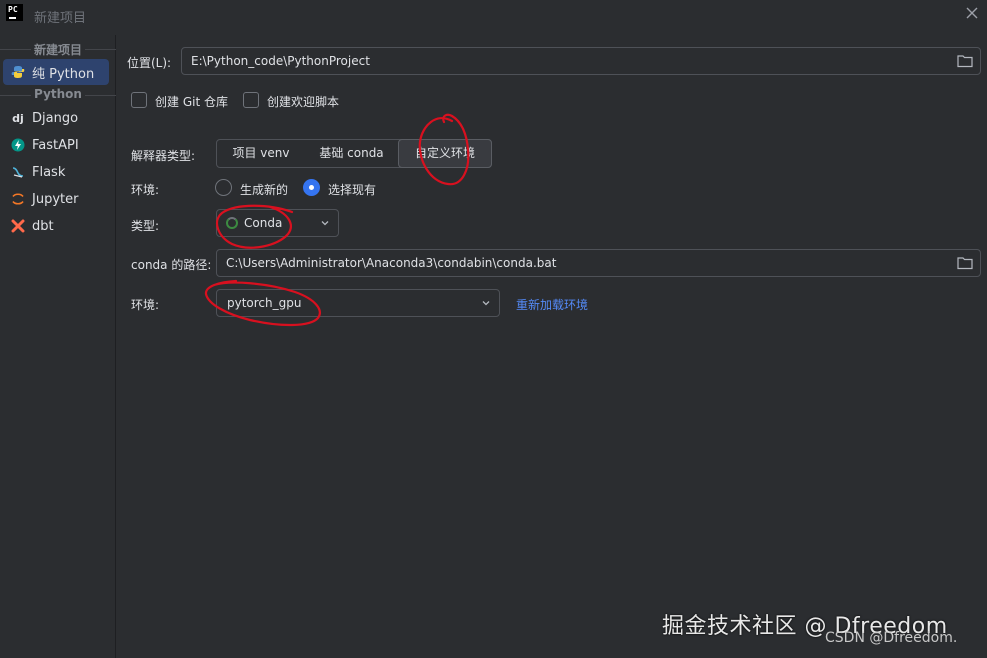  I want to click on create-welcome-label: 创建欢迎脚本, so click(303, 102).